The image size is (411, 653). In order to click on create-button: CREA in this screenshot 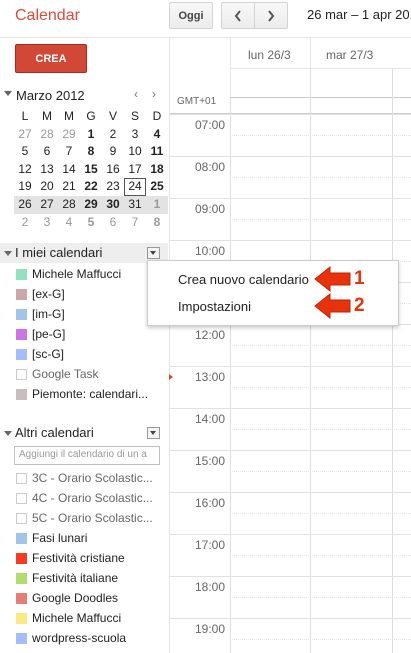, I will do `click(51, 58)`.